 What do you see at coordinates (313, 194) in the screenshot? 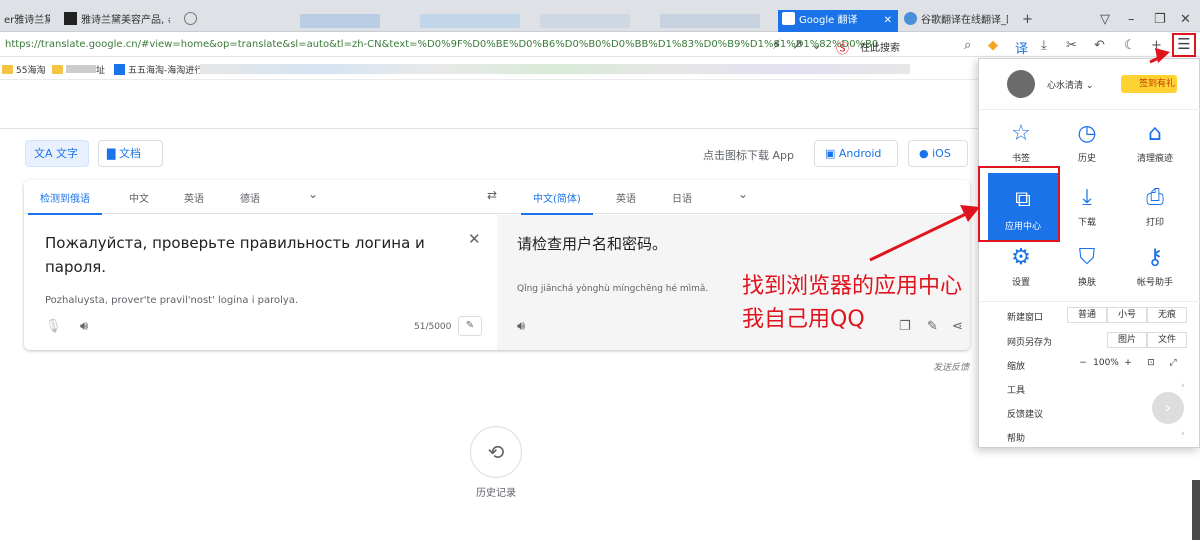
I see `source-lang-more-icon: ⌄` at bounding box center [313, 194].